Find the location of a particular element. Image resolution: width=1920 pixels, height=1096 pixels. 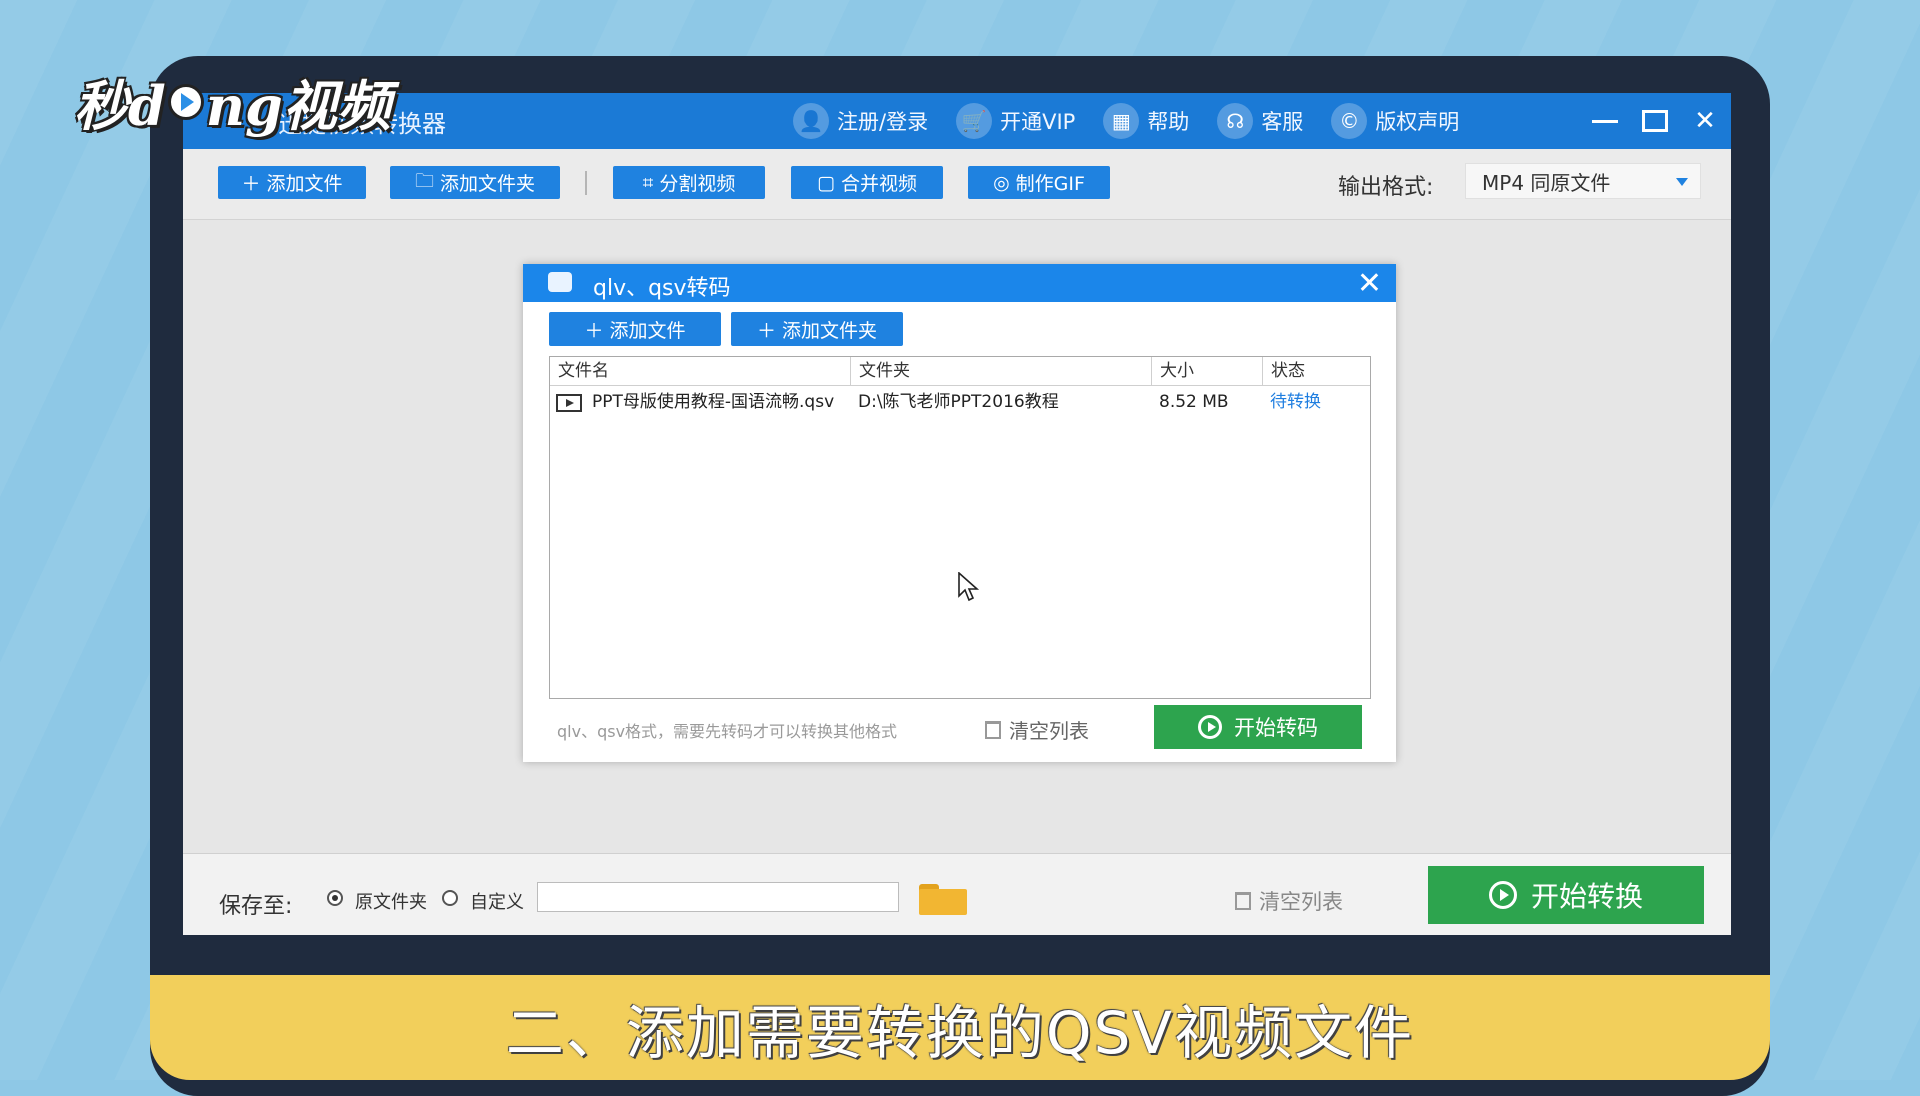

output-format-select: MP4 同原文件 is located at coordinates (1583, 181).